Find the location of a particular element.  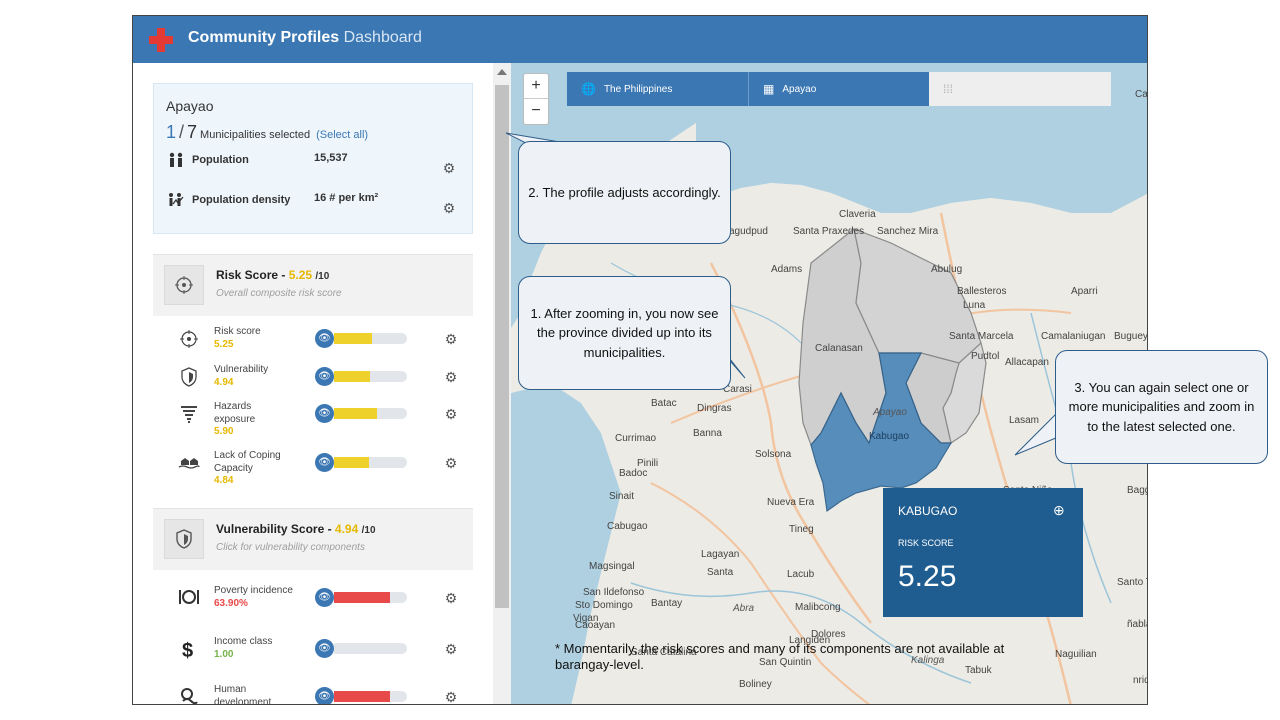

breadcrumb-philippines: 🌐 The Philippines is located at coordinates (657, 89).